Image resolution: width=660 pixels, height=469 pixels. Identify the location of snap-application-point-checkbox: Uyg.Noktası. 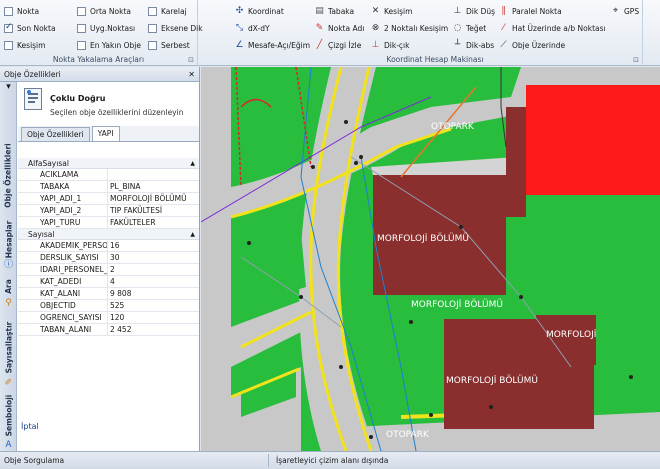
(106, 28).